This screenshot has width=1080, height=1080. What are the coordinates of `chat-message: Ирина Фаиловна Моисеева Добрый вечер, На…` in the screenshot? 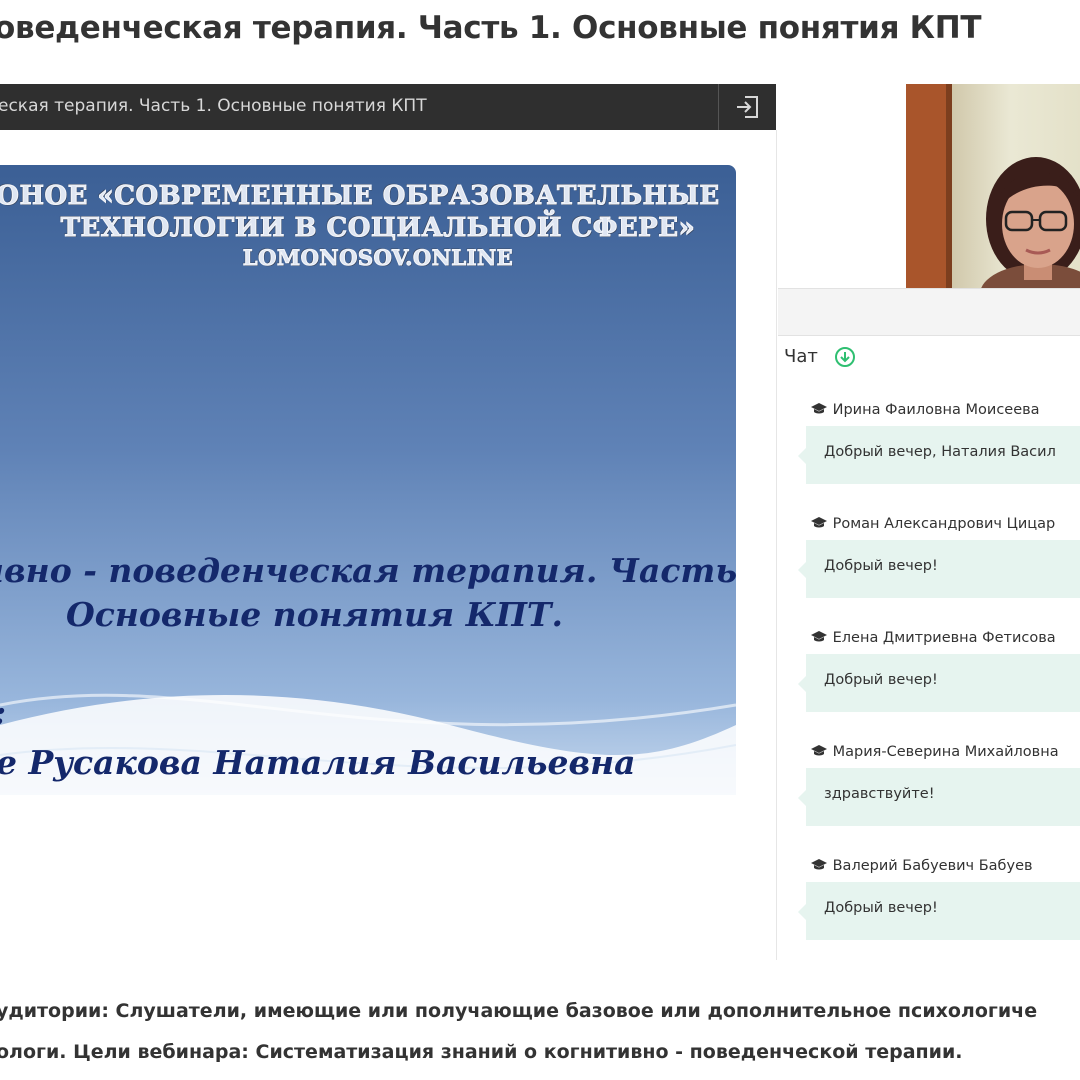 It's located at (939, 443).